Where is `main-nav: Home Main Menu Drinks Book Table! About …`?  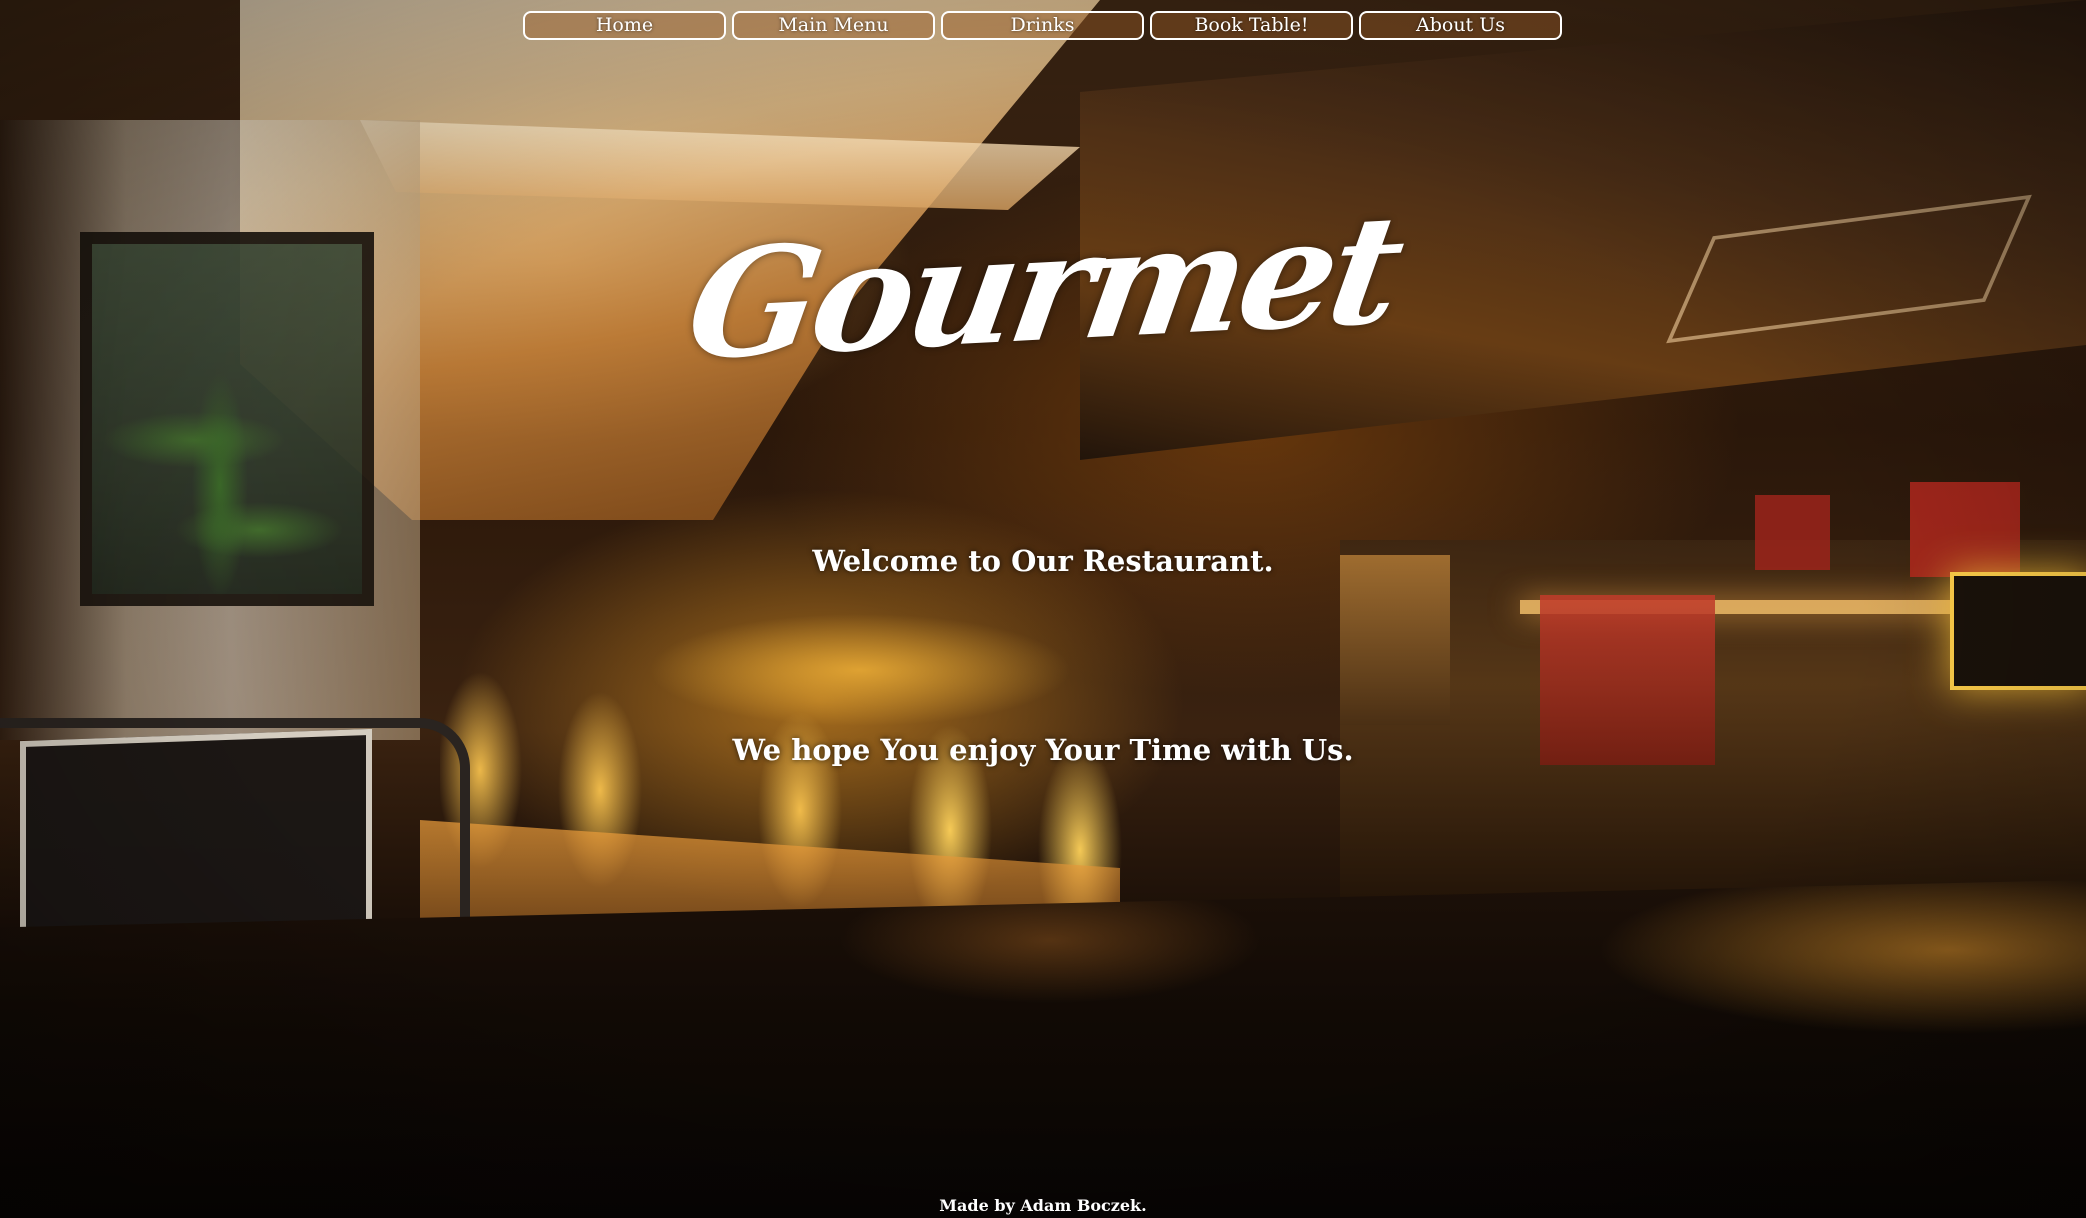
main-nav: Home Main Menu Drinks Book Table! About … is located at coordinates (1042, 25).